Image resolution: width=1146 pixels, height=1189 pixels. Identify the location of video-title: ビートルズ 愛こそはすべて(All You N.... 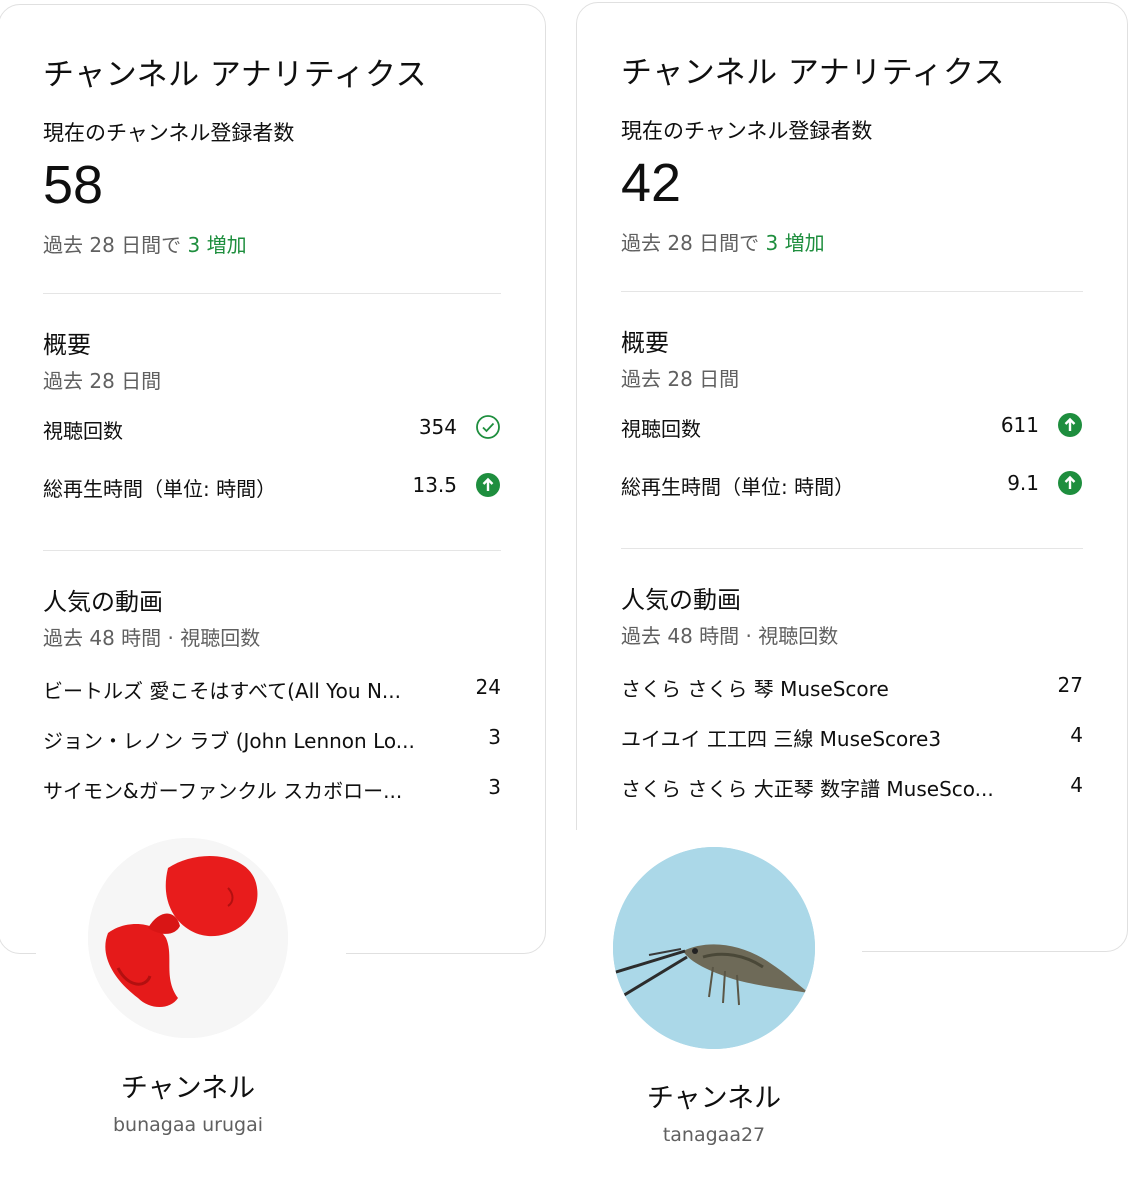
(222, 691).